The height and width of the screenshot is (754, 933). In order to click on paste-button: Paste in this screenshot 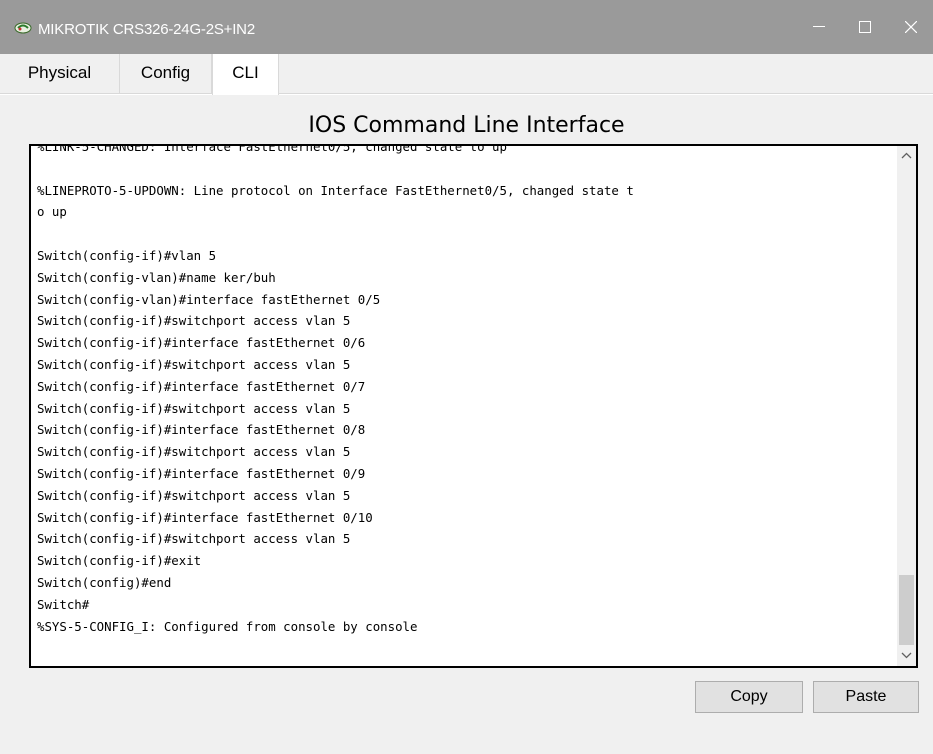, I will do `click(866, 697)`.